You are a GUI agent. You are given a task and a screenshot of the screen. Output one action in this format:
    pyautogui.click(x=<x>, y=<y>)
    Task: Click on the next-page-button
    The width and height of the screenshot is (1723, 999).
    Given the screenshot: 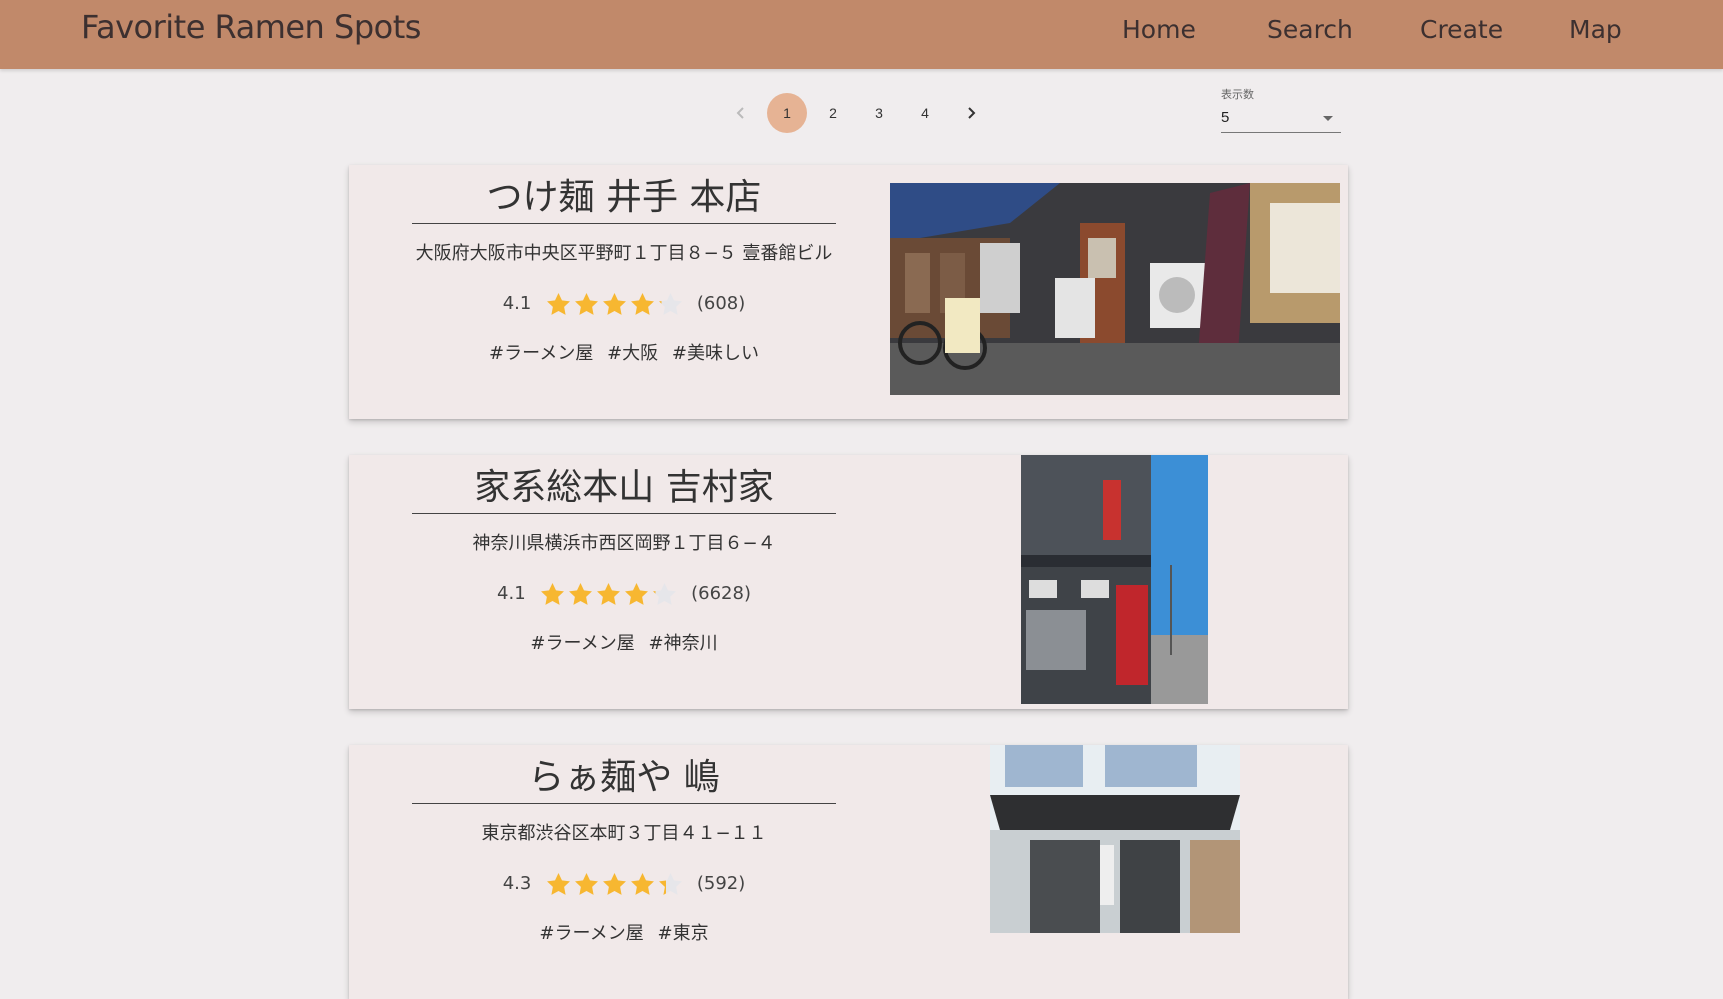 What is the action you would take?
    pyautogui.click(x=971, y=113)
    